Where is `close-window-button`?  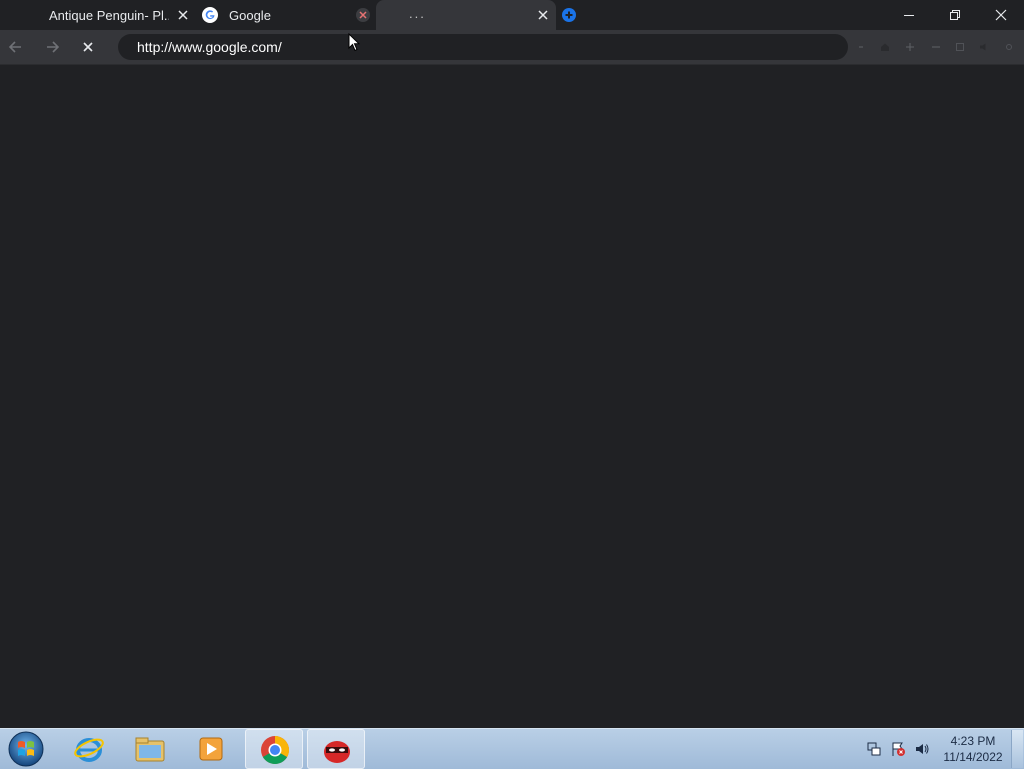
close-window-button is located at coordinates (1001, 15).